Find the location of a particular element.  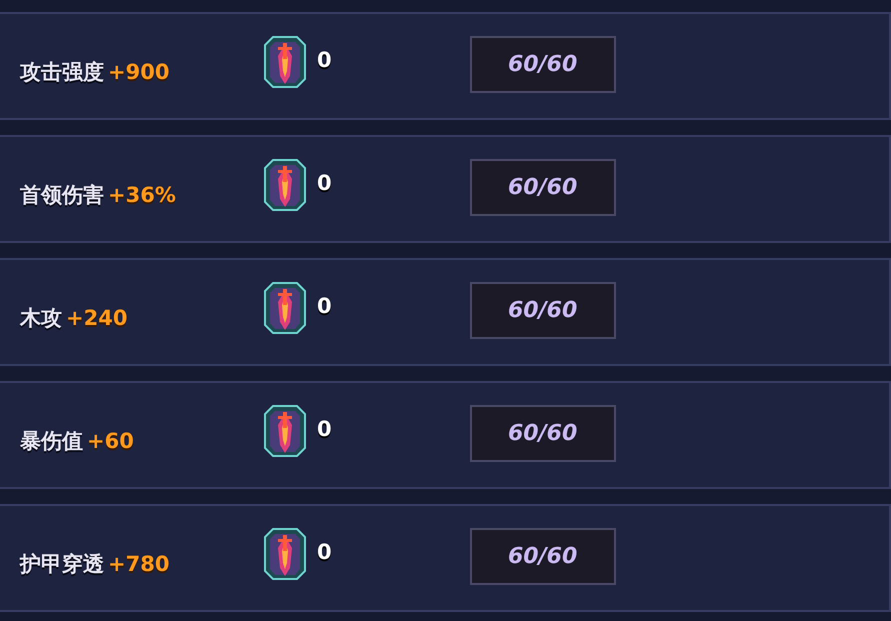

stat-name: 护甲穿透 is located at coordinates (62, 564).